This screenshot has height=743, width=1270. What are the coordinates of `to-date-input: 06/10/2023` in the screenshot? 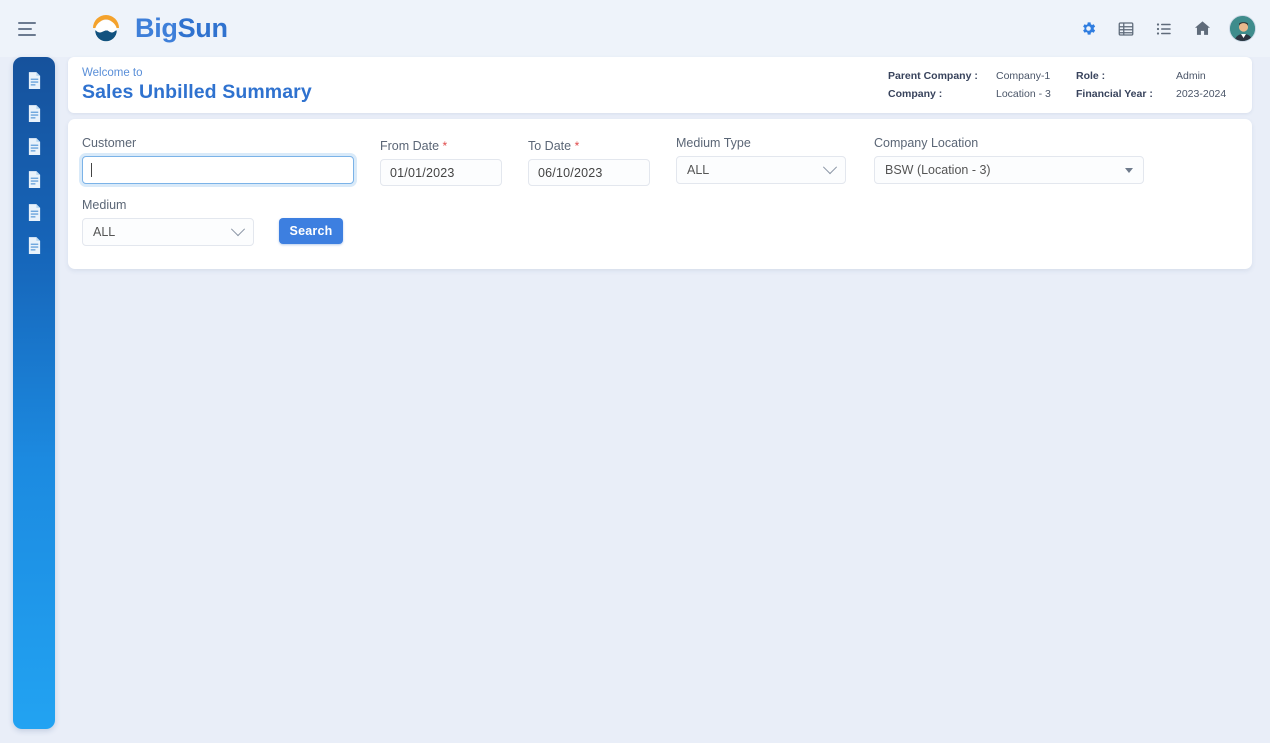 It's located at (589, 172).